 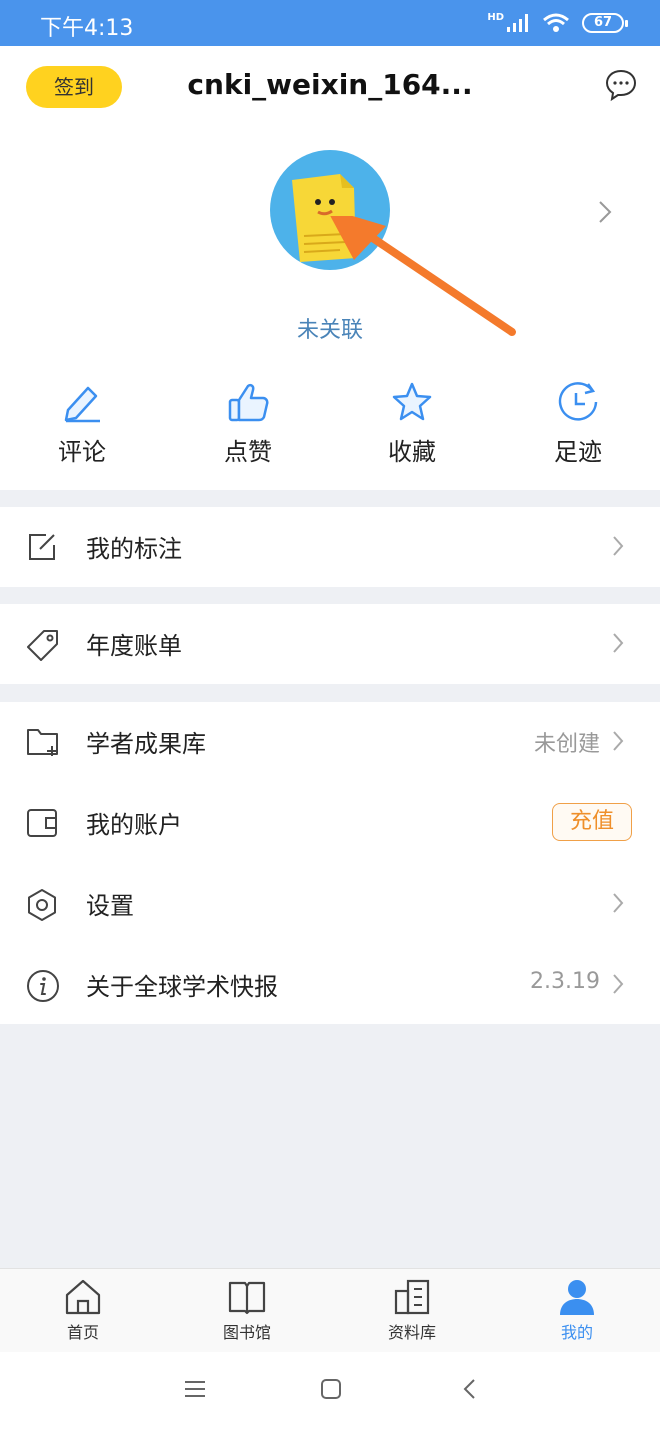 I want to click on menu-item-label: 年度账单, so click(x=134, y=646).